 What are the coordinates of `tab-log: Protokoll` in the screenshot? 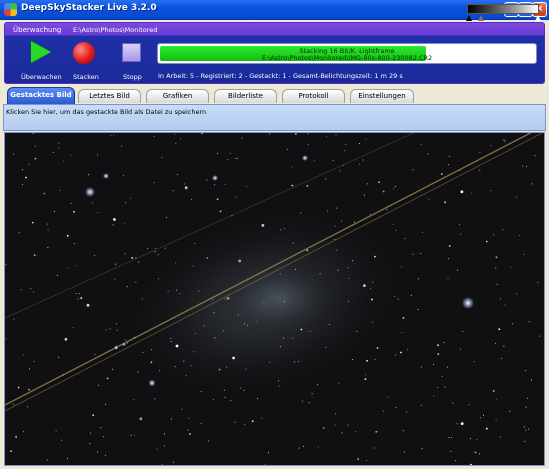 It's located at (313, 96).